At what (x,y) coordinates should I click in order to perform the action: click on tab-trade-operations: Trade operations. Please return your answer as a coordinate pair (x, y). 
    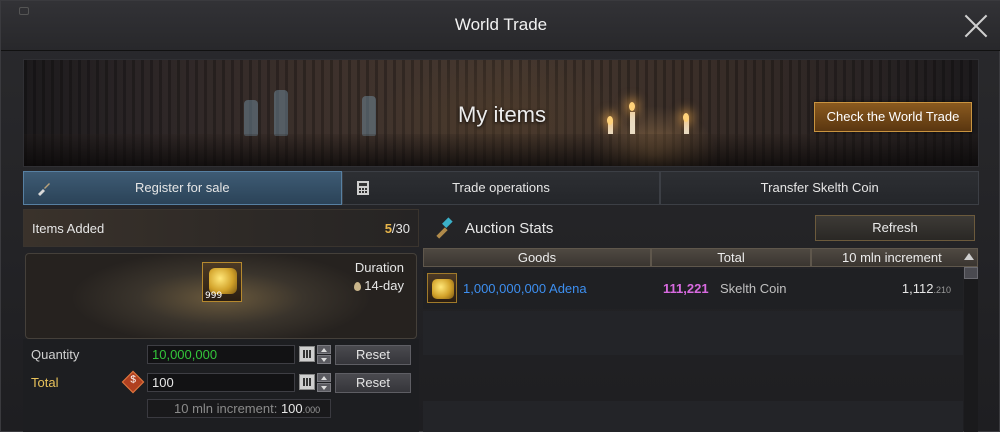
    Looking at the image, I should click on (501, 188).